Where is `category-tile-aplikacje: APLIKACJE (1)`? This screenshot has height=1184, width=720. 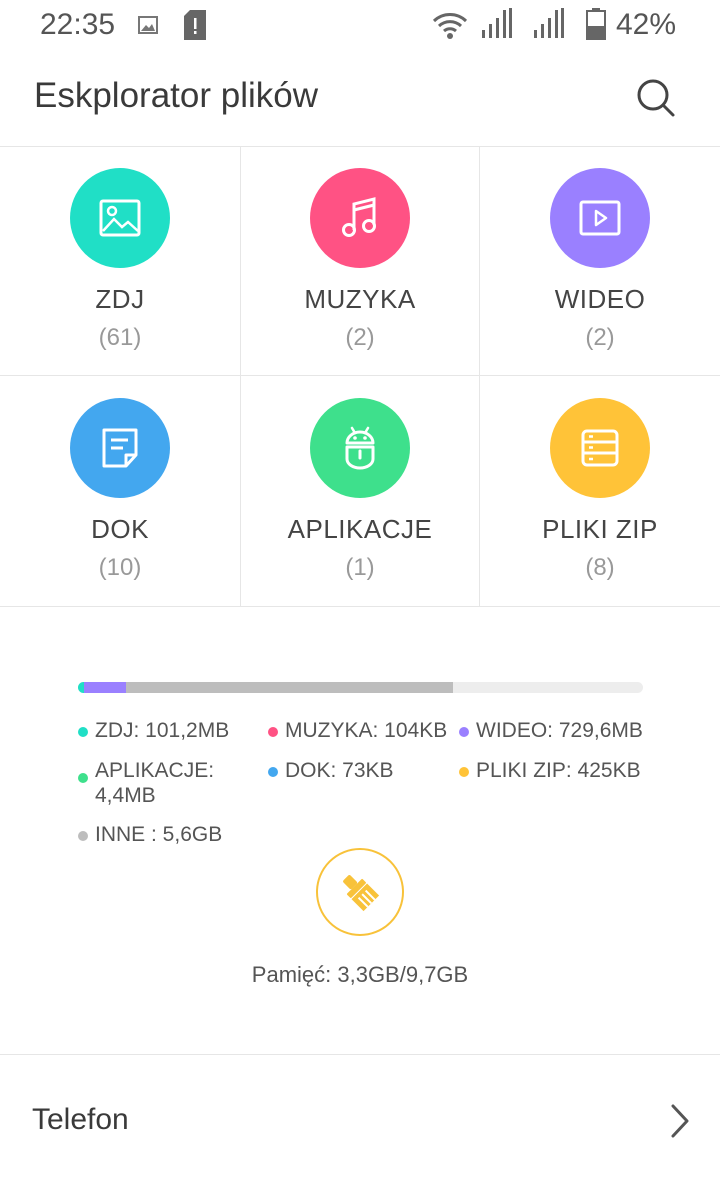
category-tile-aplikacje: APLIKACJE (1) is located at coordinates (360, 491).